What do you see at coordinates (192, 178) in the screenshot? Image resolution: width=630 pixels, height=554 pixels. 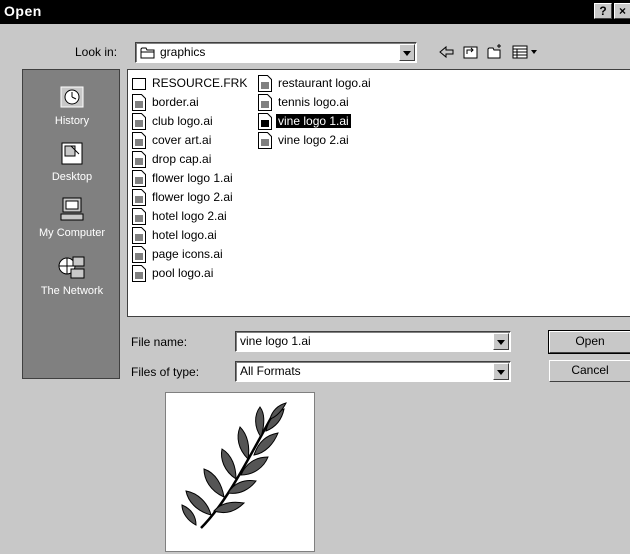 I see `file-name: flower logo 1.ai` at bounding box center [192, 178].